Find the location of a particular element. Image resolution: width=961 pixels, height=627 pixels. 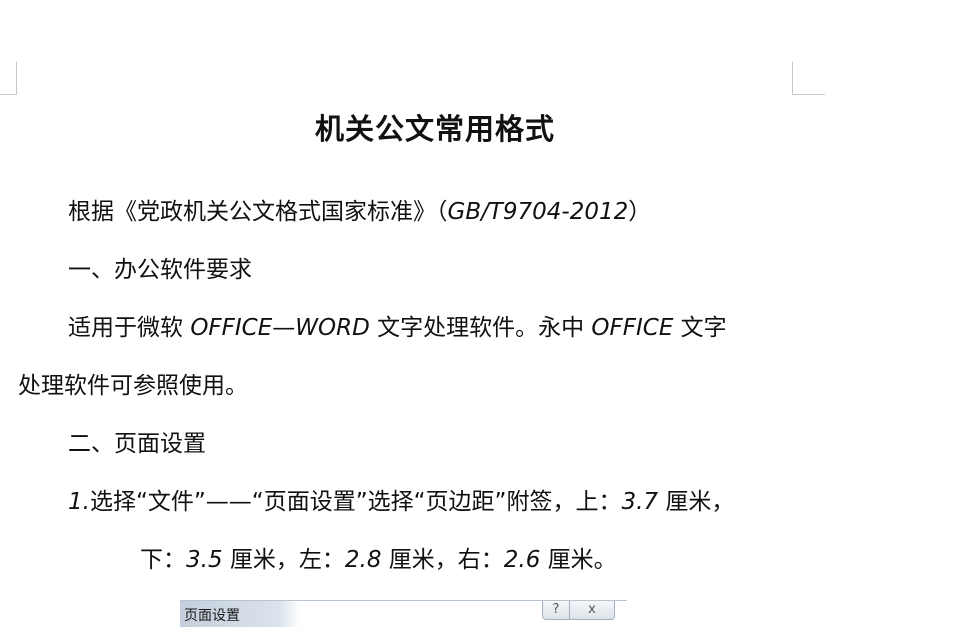

page-setup-dialog-screenshot: 页面设置 ? x is located at coordinates (403, 613).